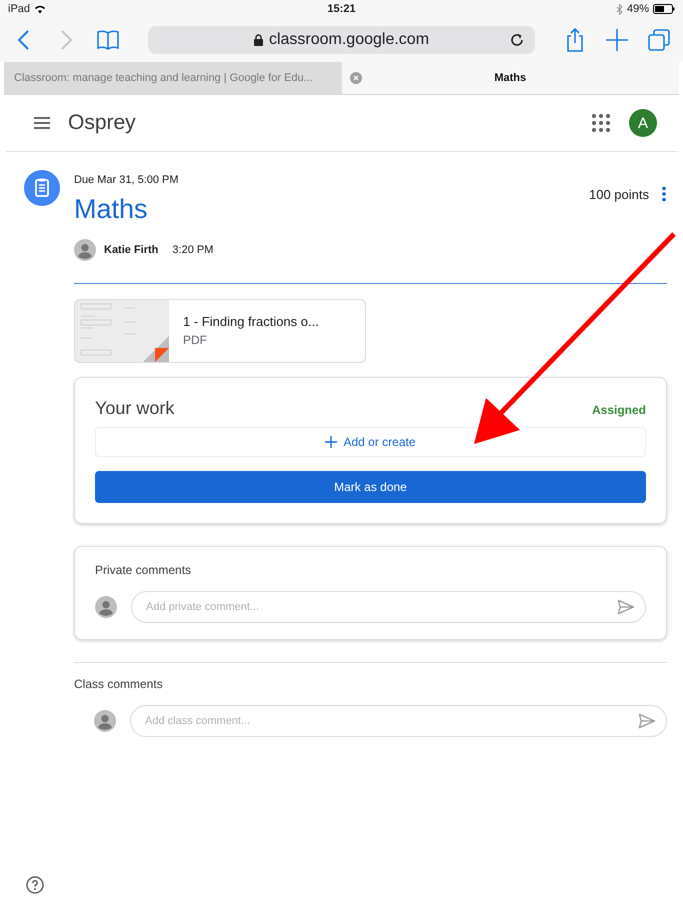 The width and height of the screenshot is (683, 897). What do you see at coordinates (19, 9) in the screenshot?
I see `device-label: iPad` at bounding box center [19, 9].